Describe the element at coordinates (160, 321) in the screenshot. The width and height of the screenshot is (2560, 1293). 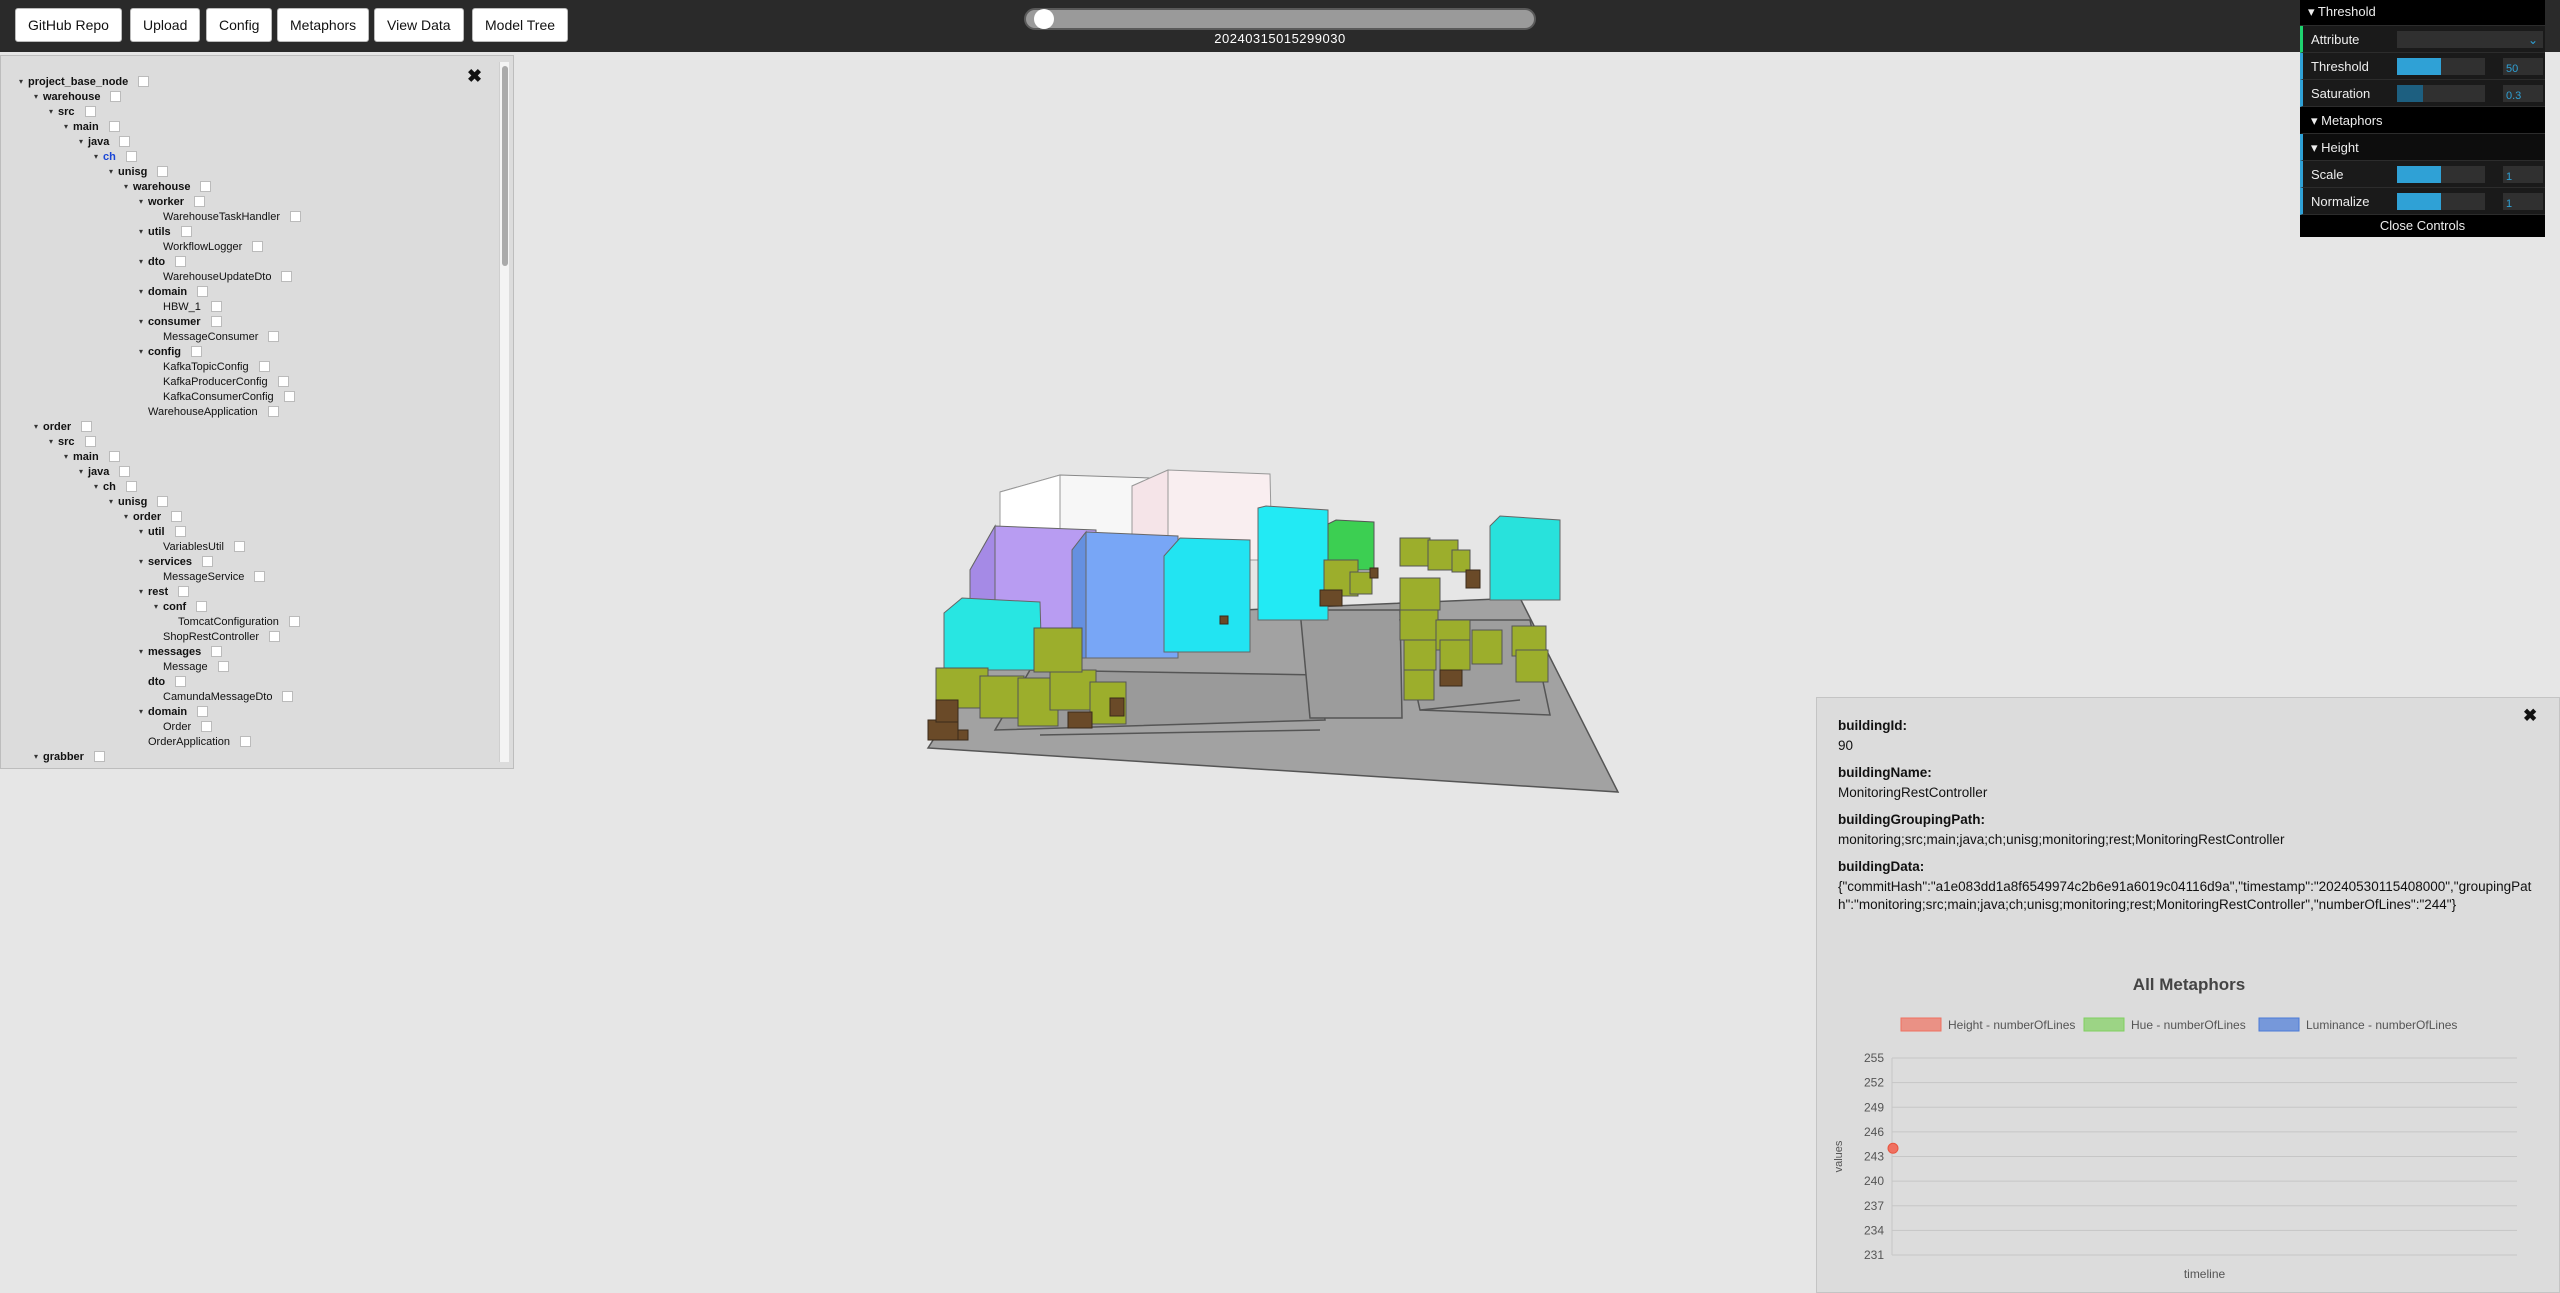
I see `tree-folder: ▾ consumer` at that location.